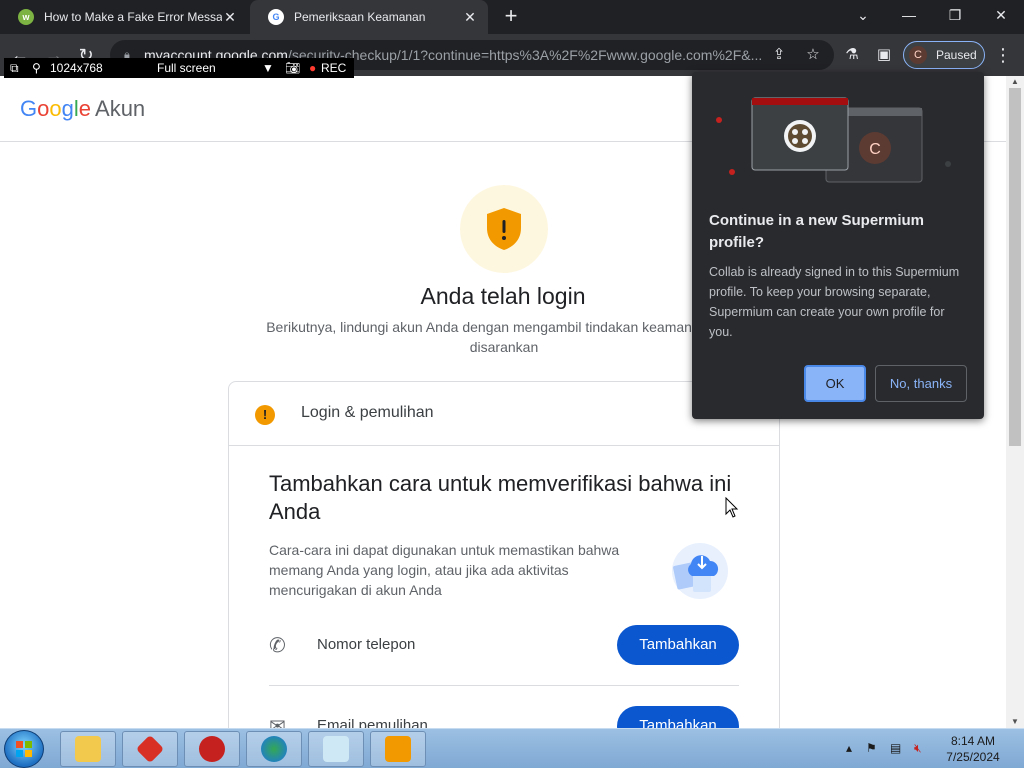 This screenshot has height=768, width=1024. I want to click on rec-label: REC, so click(333, 68).